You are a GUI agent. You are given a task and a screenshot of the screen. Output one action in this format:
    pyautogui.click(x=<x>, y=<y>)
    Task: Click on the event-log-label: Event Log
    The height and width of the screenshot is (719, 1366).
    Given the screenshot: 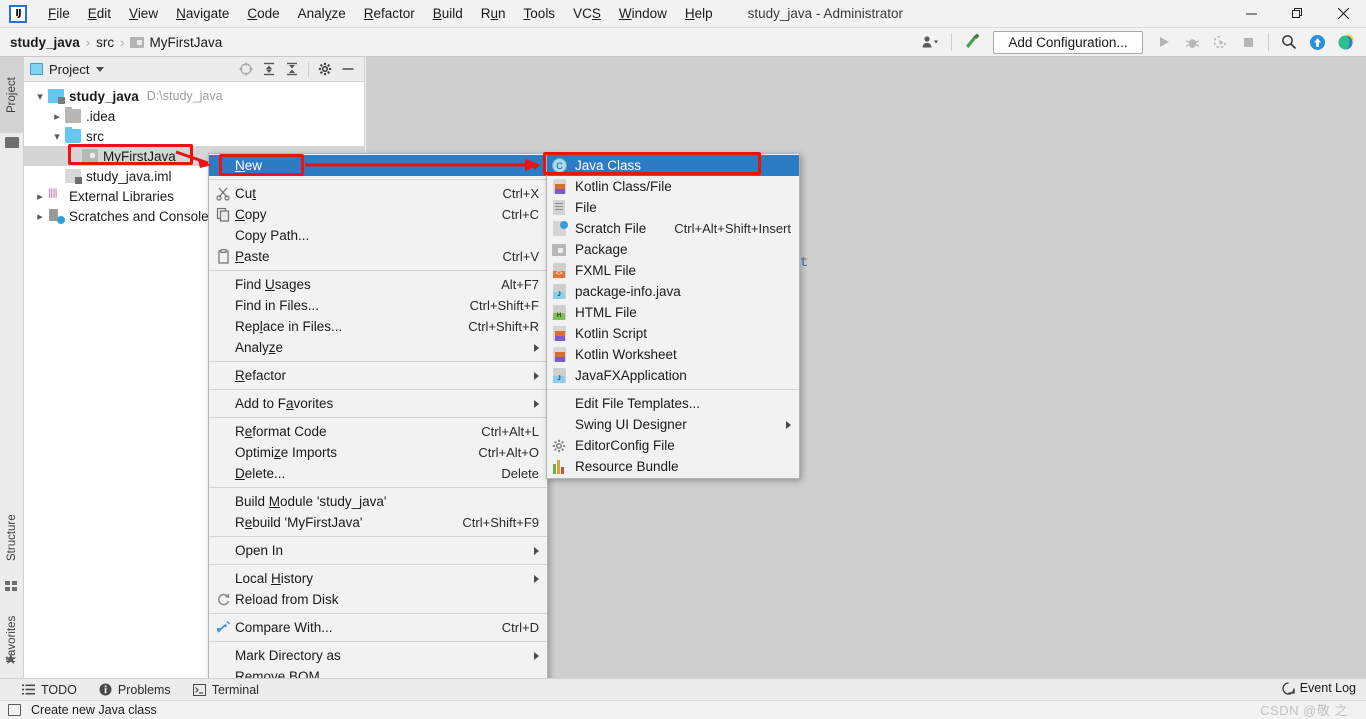 What is the action you would take?
    pyautogui.click(x=1327, y=688)
    